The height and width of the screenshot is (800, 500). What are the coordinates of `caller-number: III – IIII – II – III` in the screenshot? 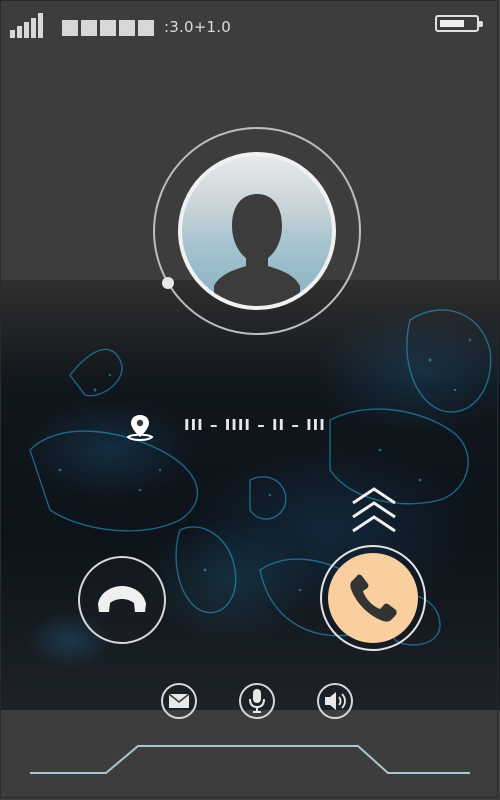 It's located at (255, 425).